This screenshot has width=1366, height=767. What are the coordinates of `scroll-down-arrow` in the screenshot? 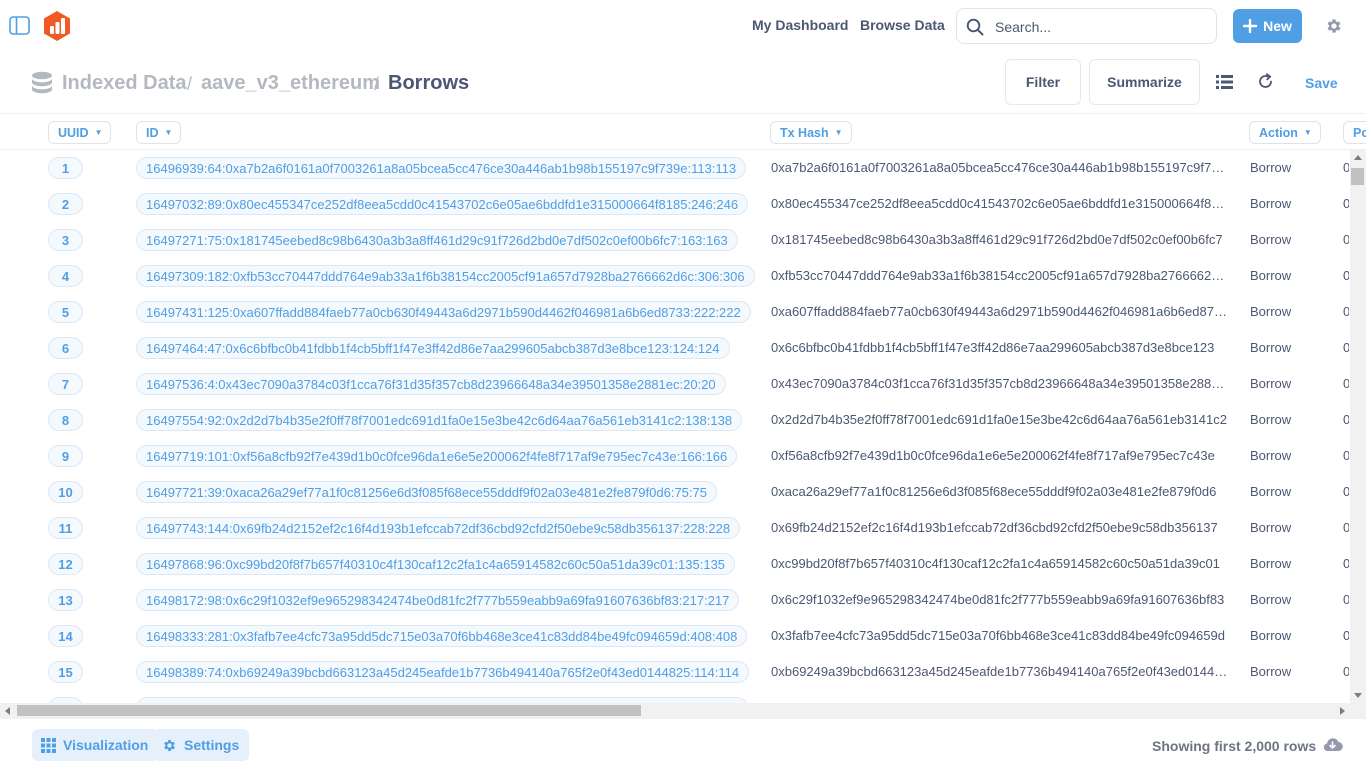 It's located at (1358, 695).